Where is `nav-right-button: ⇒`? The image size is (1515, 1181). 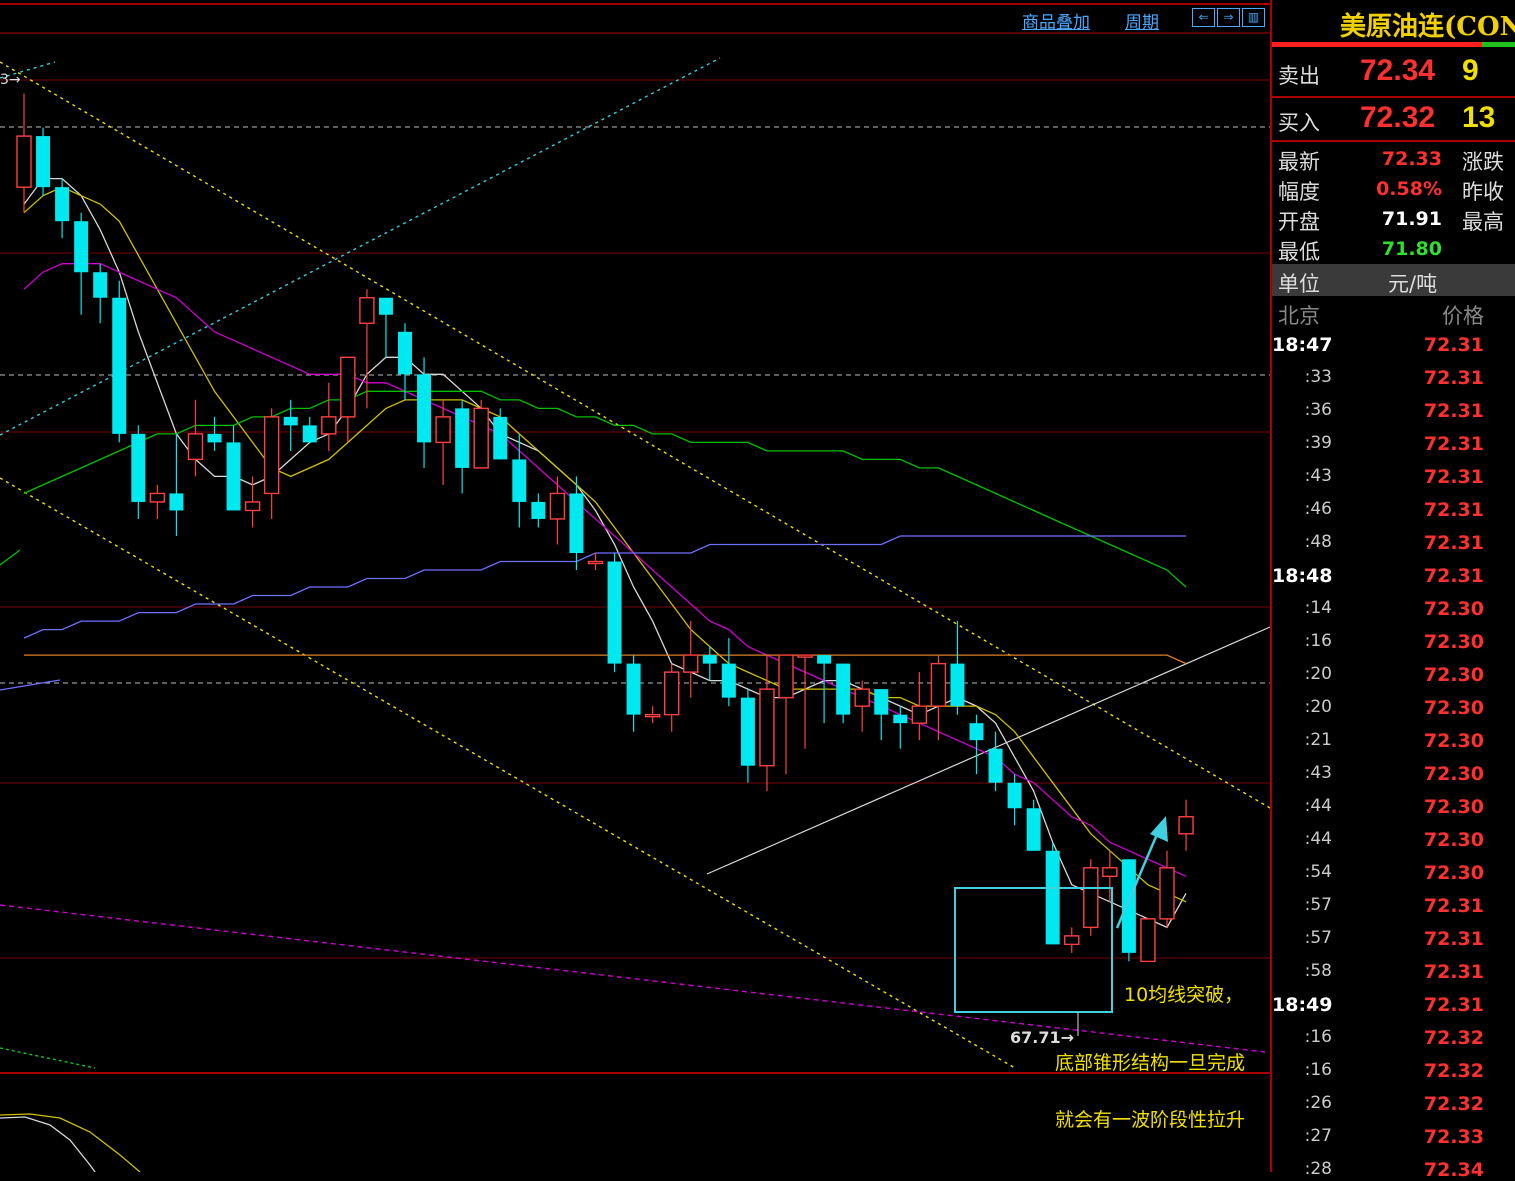
nav-right-button: ⇒ is located at coordinates (1228, 17).